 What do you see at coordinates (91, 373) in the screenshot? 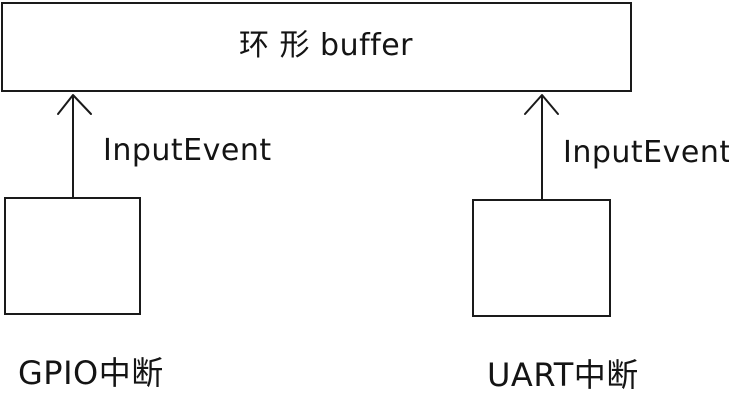
I see `gpio-interrupt-label: GPIO中断` at bounding box center [91, 373].